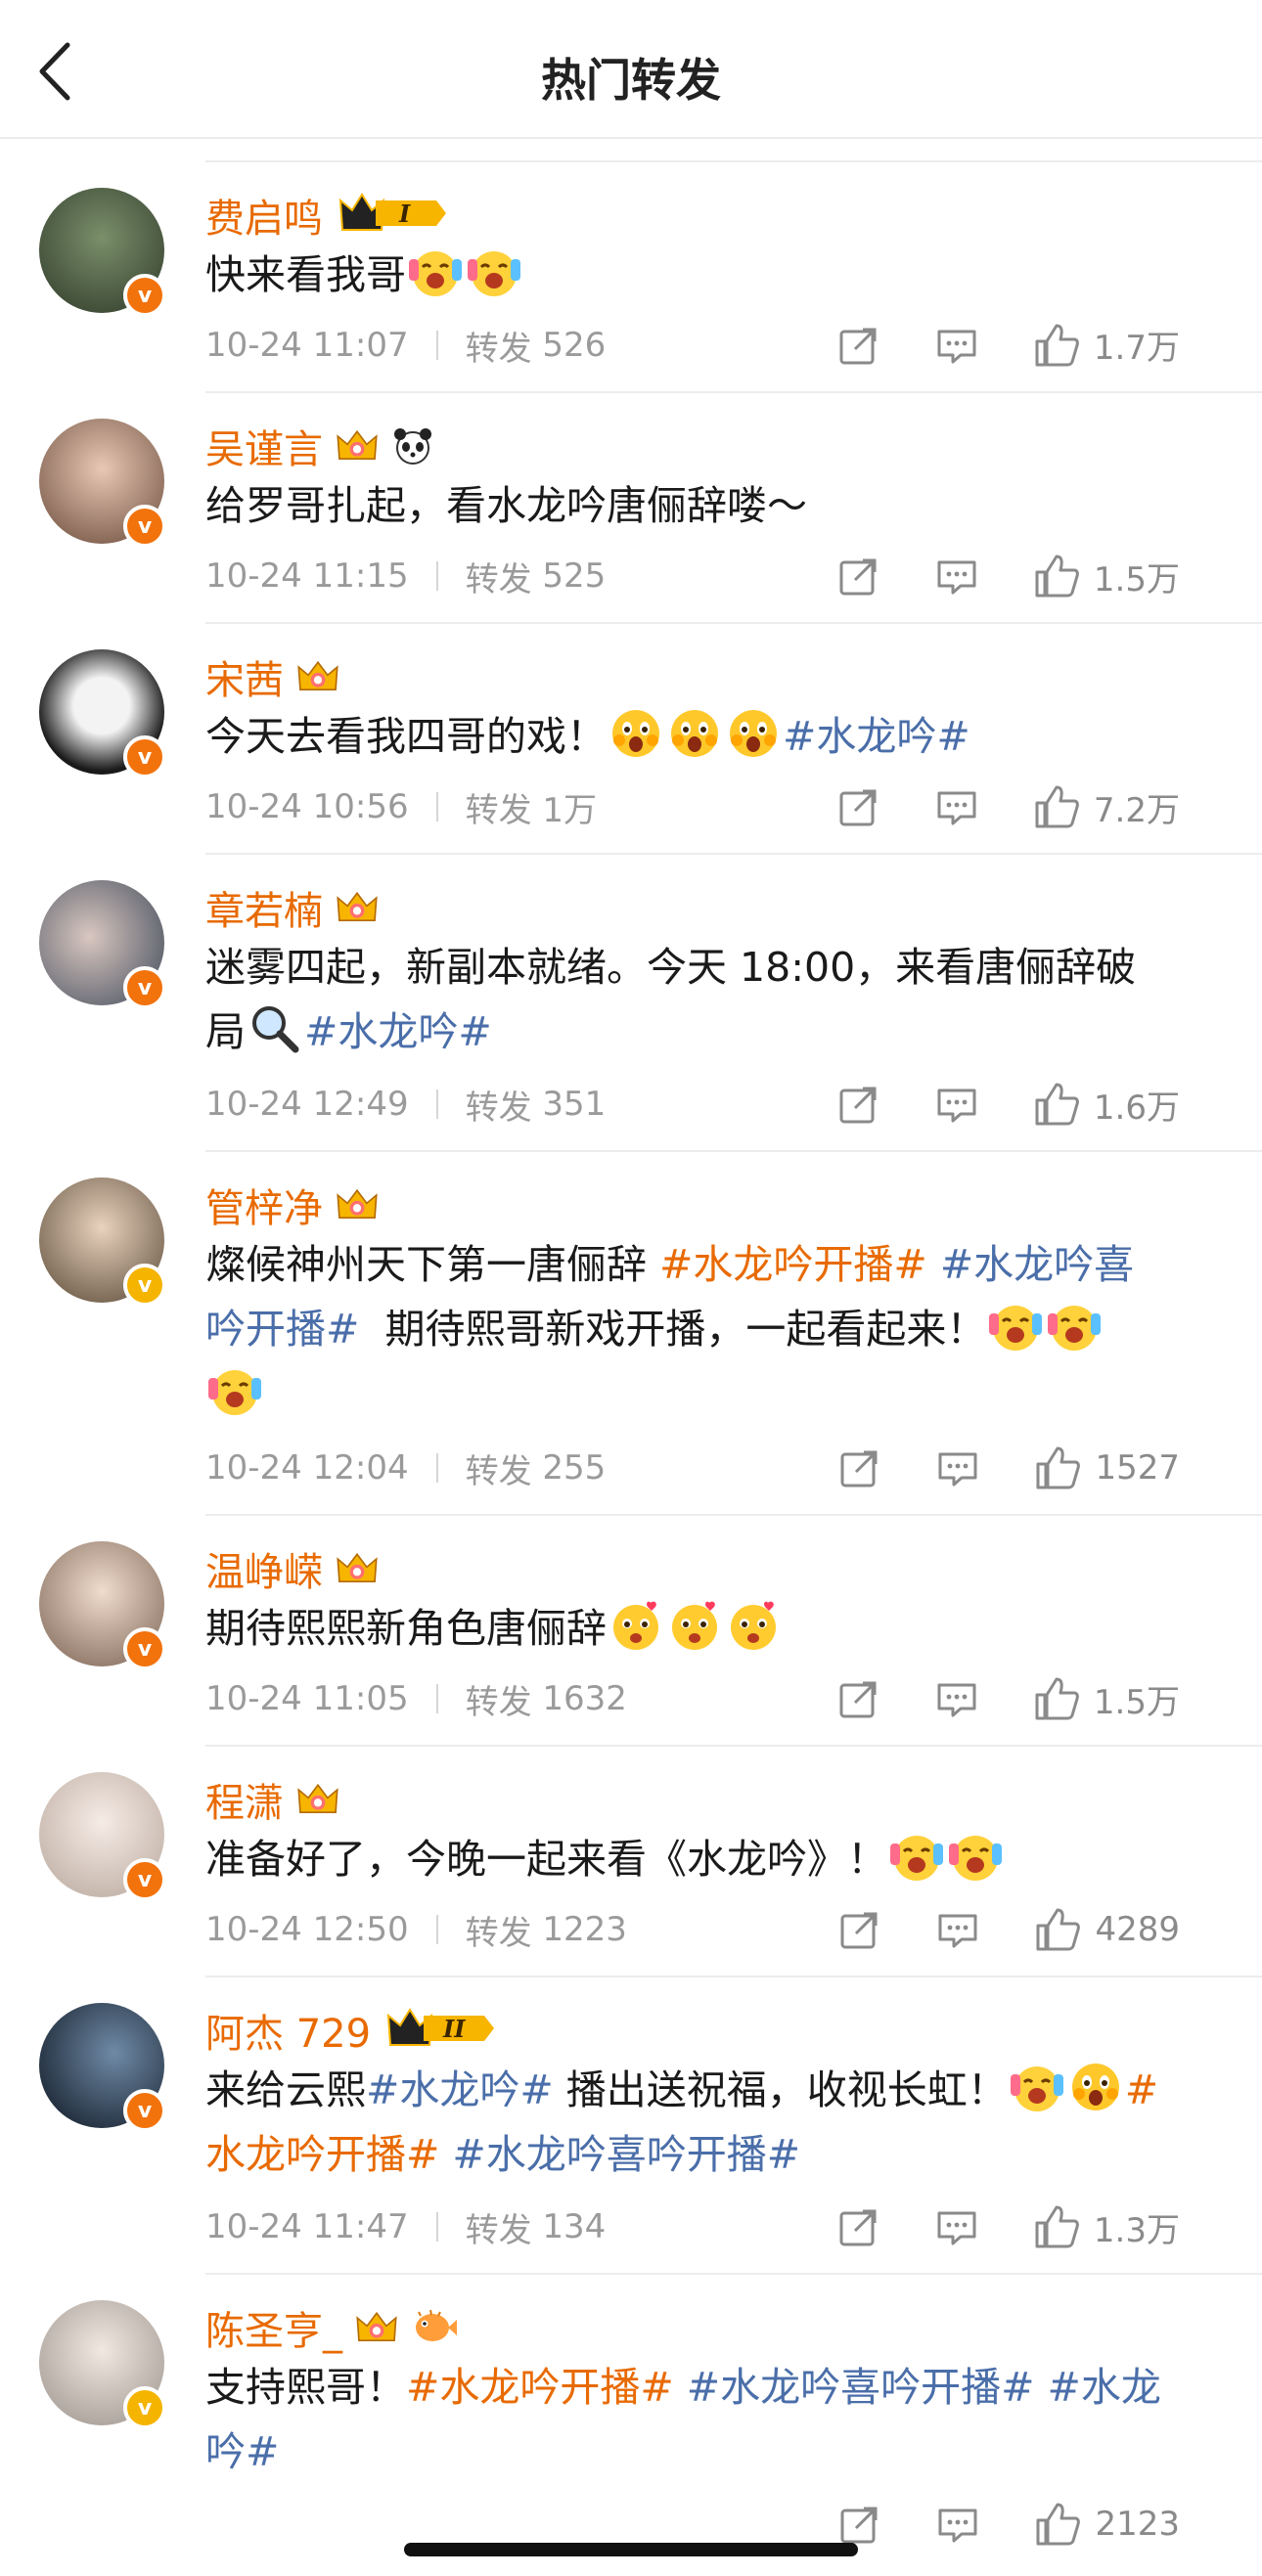 The height and width of the screenshot is (2576, 1262). I want to click on like-button: 2123, so click(1107, 2525).